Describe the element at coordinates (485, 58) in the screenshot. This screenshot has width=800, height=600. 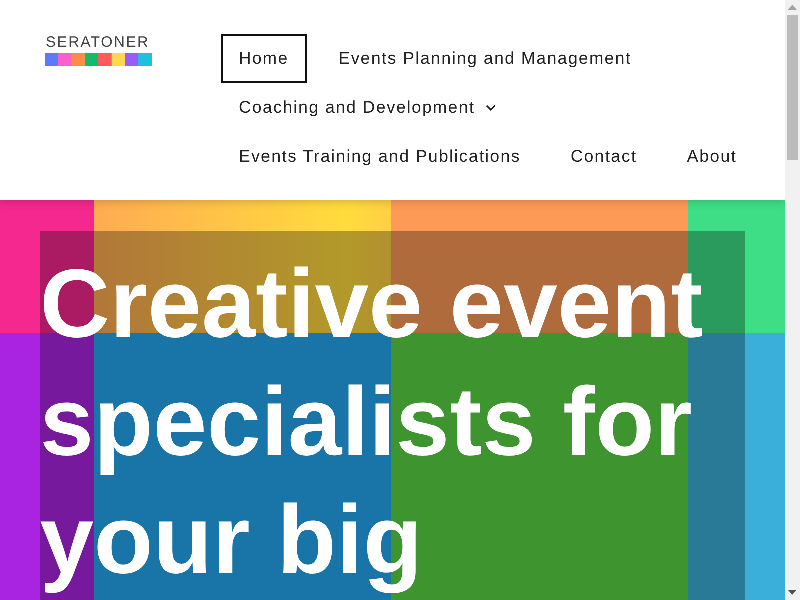
I see `nav-link: Events Planning and Management` at that location.